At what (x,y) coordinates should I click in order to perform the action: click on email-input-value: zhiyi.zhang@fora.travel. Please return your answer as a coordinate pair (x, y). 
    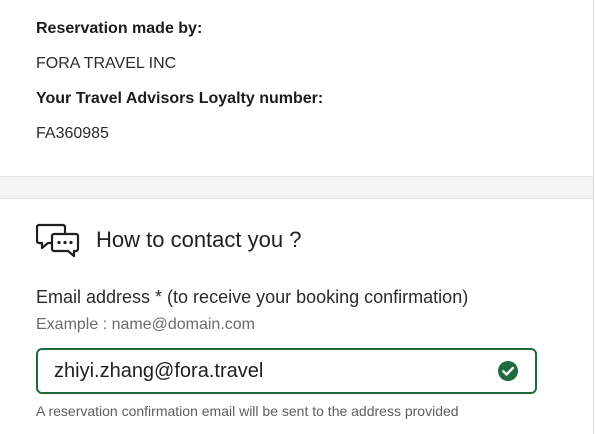
    Looking at the image, I should click on (275, 371).